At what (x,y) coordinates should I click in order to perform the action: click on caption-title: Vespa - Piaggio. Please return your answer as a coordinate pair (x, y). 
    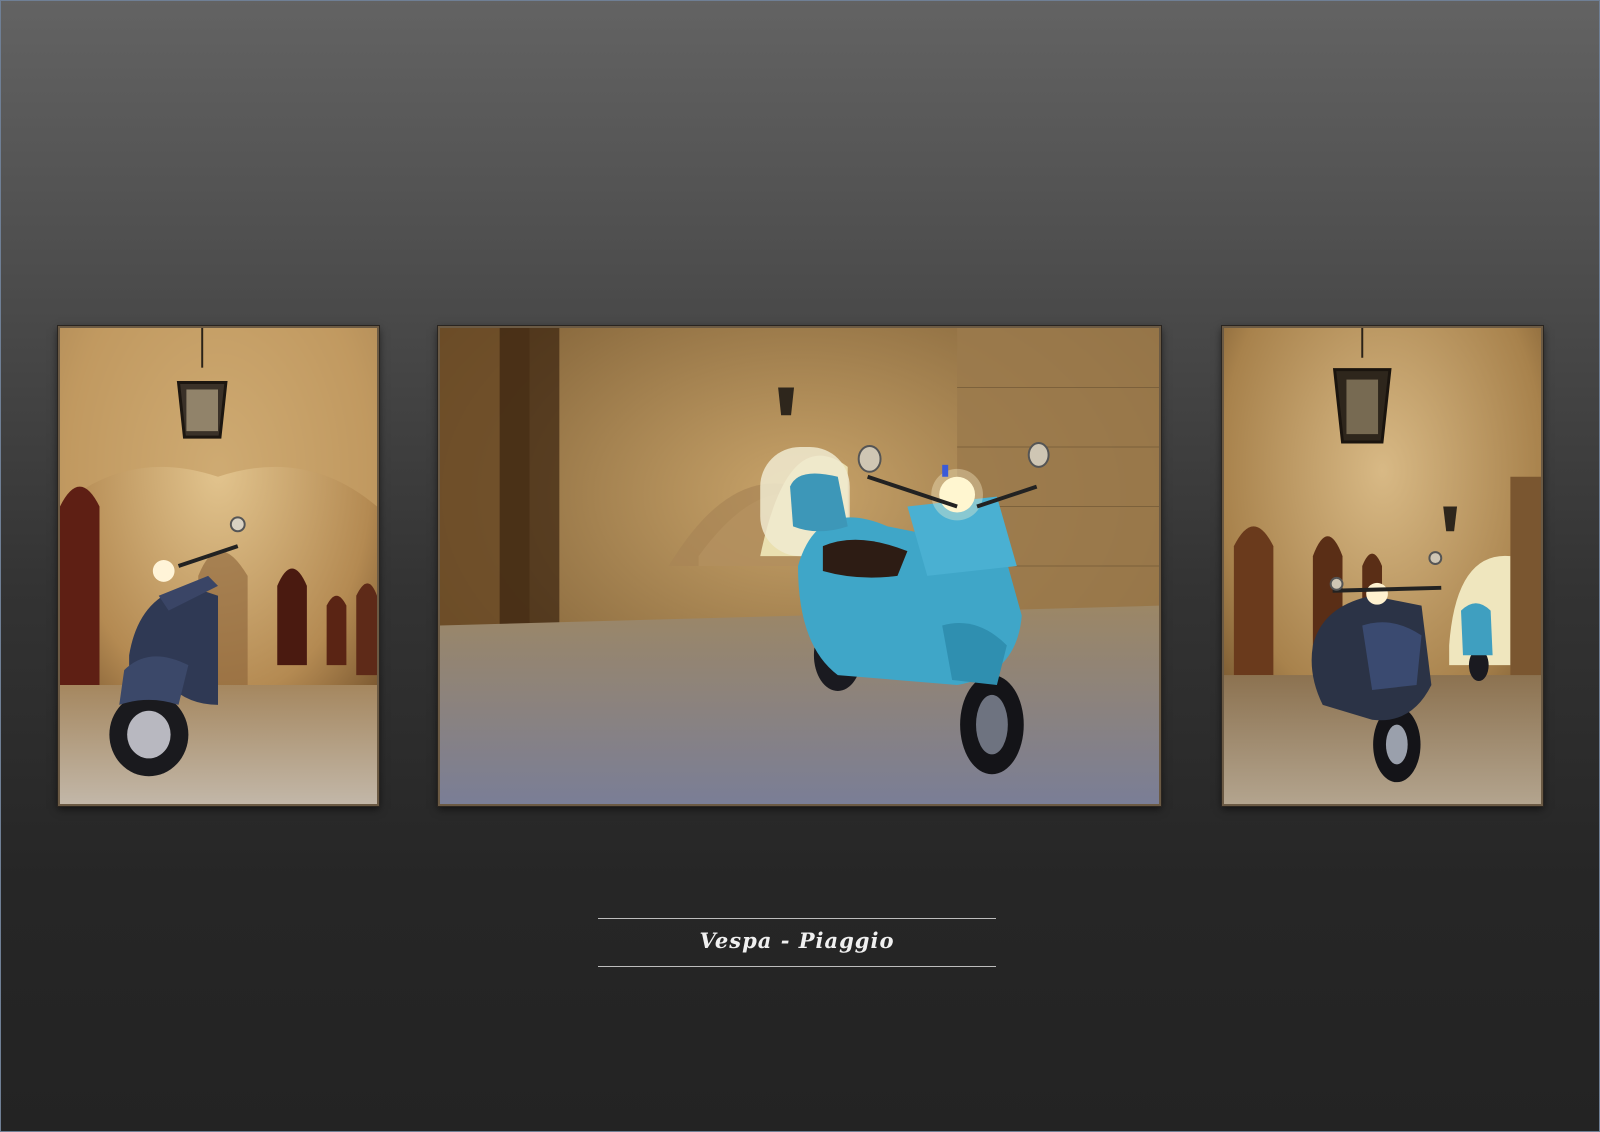
    Looking at the image, I should click on (797, 940).